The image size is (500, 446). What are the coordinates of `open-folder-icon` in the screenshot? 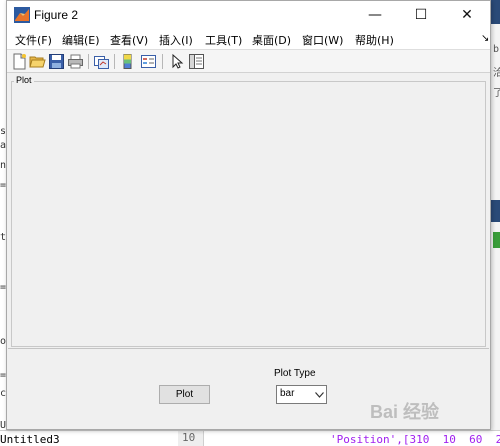 It's located at (37, 61).